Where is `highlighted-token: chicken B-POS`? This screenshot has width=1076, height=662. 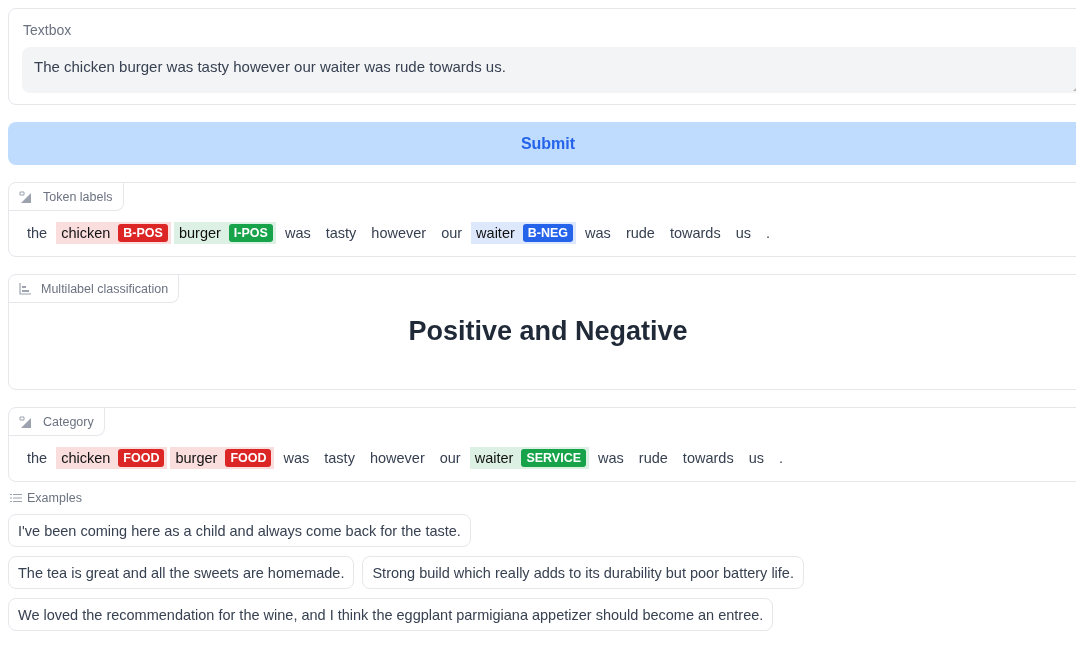
highlighted-token: chicken B-POS is located at coordinates (113, 233).